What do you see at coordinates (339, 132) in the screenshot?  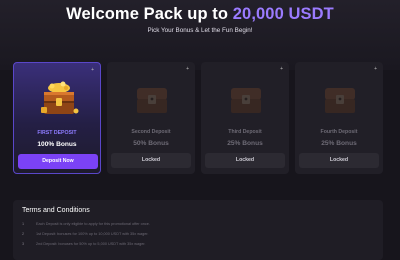 I see `card-label: Fourth Deposit` at bounding box center [339, 132].